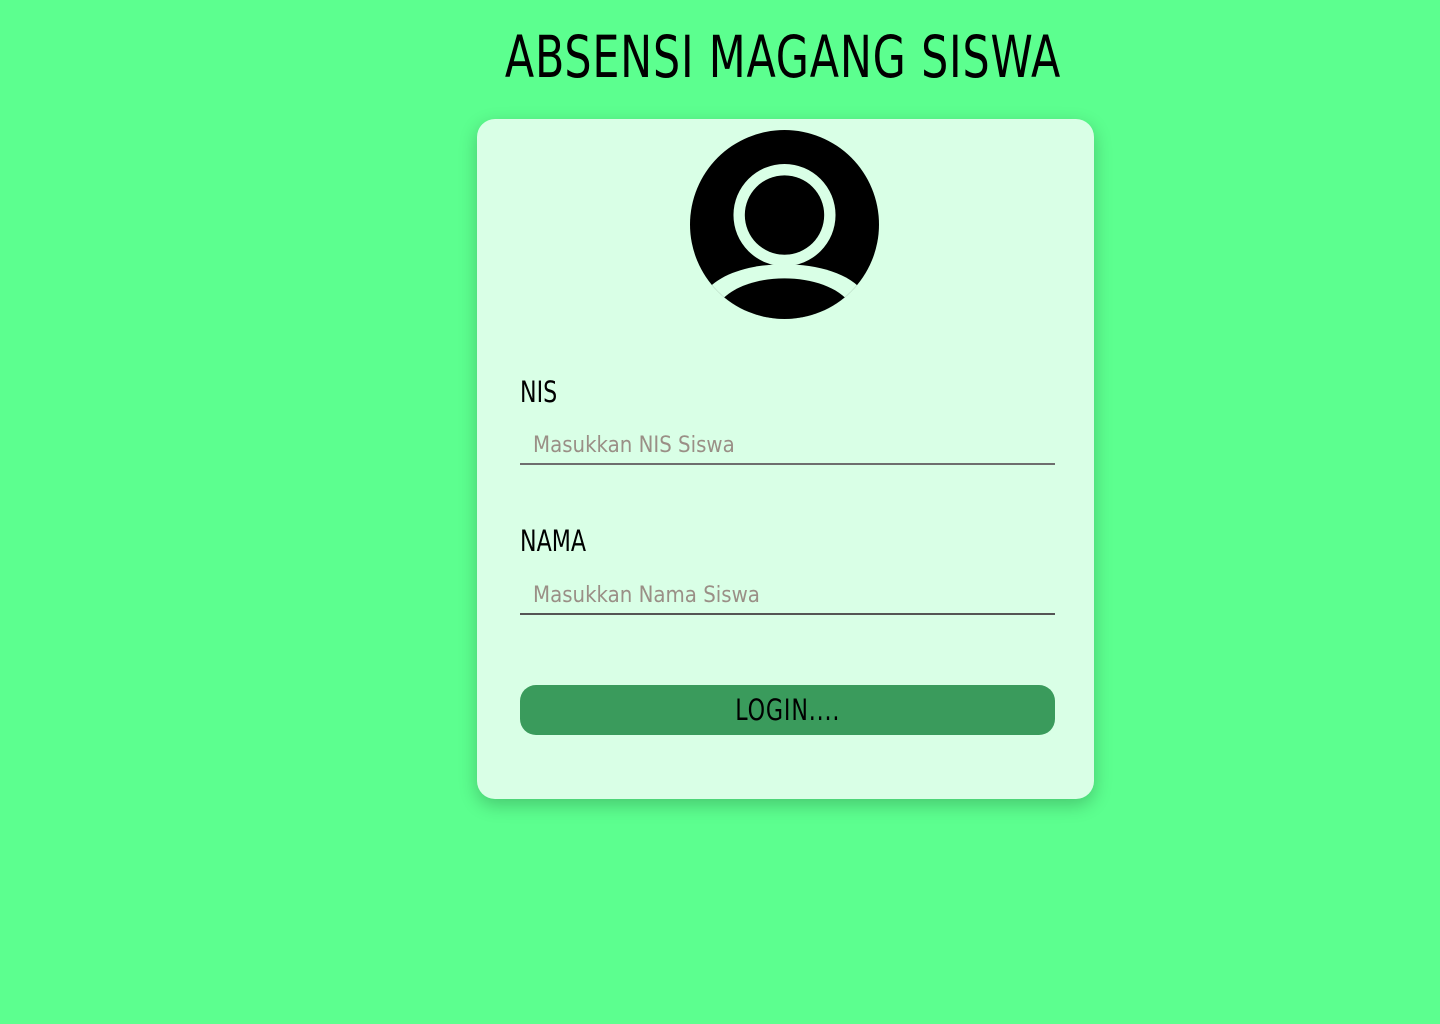 The height and width of the screenshot is (1024, 1440). What do you see at coordinates (539, 392) in the screenshot?
I see `nis-label: NIS` at bounding box center [539, 392].